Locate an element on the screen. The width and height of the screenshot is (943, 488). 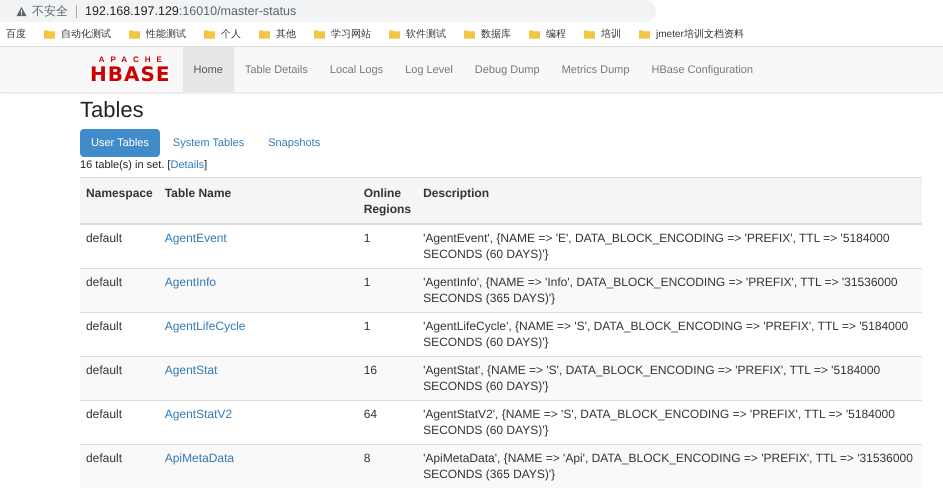
nav-link: Home is located at coordinates (208, 69).